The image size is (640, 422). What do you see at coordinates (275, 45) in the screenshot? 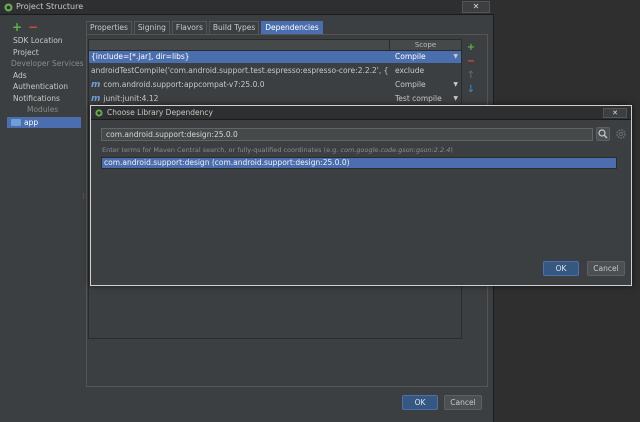
I see `table-header: Scope` at bounding box center [275, 45].